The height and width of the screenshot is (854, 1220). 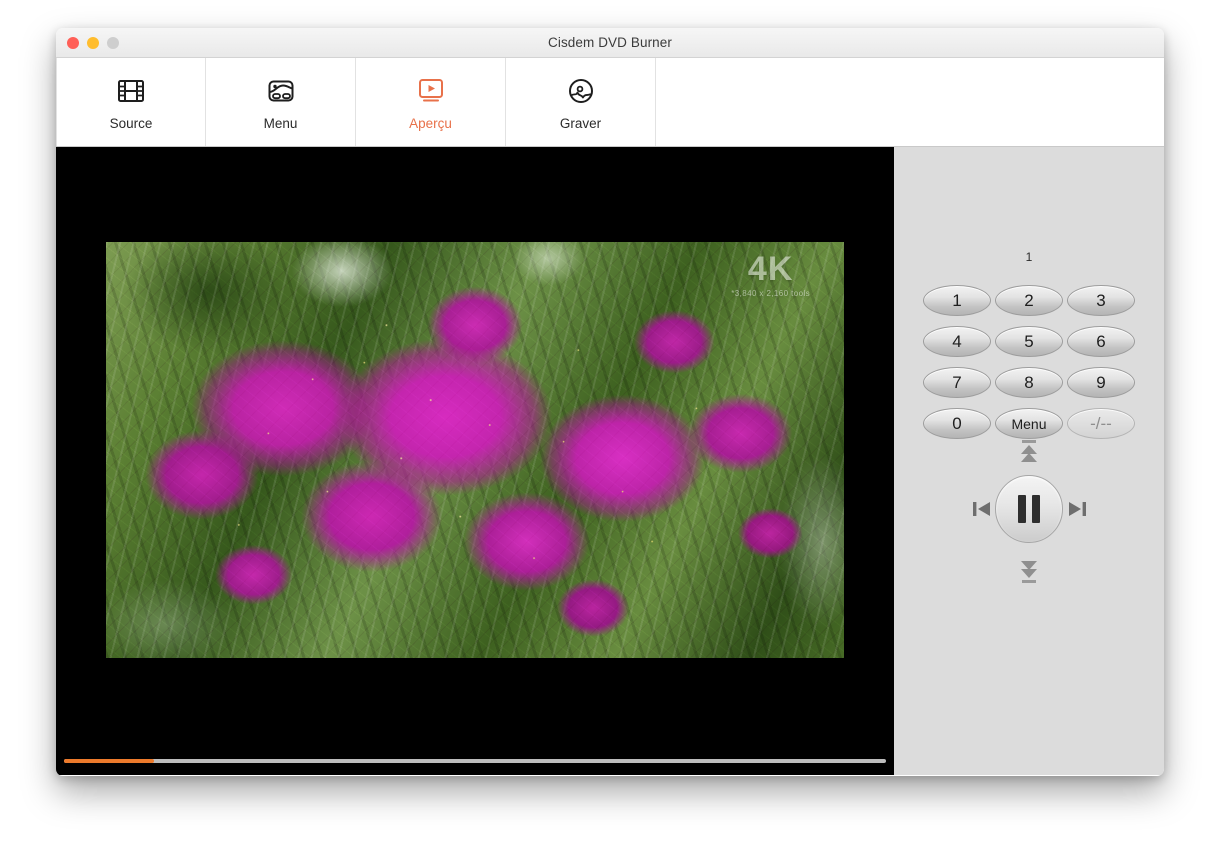 I want to click on next-track-icon, so click(x=1077, y=509).